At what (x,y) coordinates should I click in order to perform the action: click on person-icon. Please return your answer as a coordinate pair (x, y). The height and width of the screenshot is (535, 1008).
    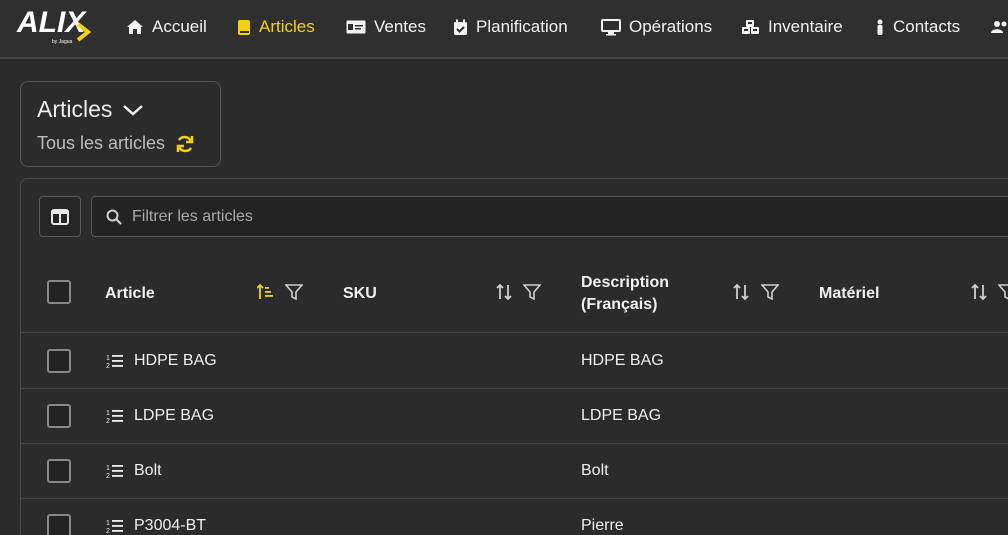
    Looking at the image, I should click on (880, 27).